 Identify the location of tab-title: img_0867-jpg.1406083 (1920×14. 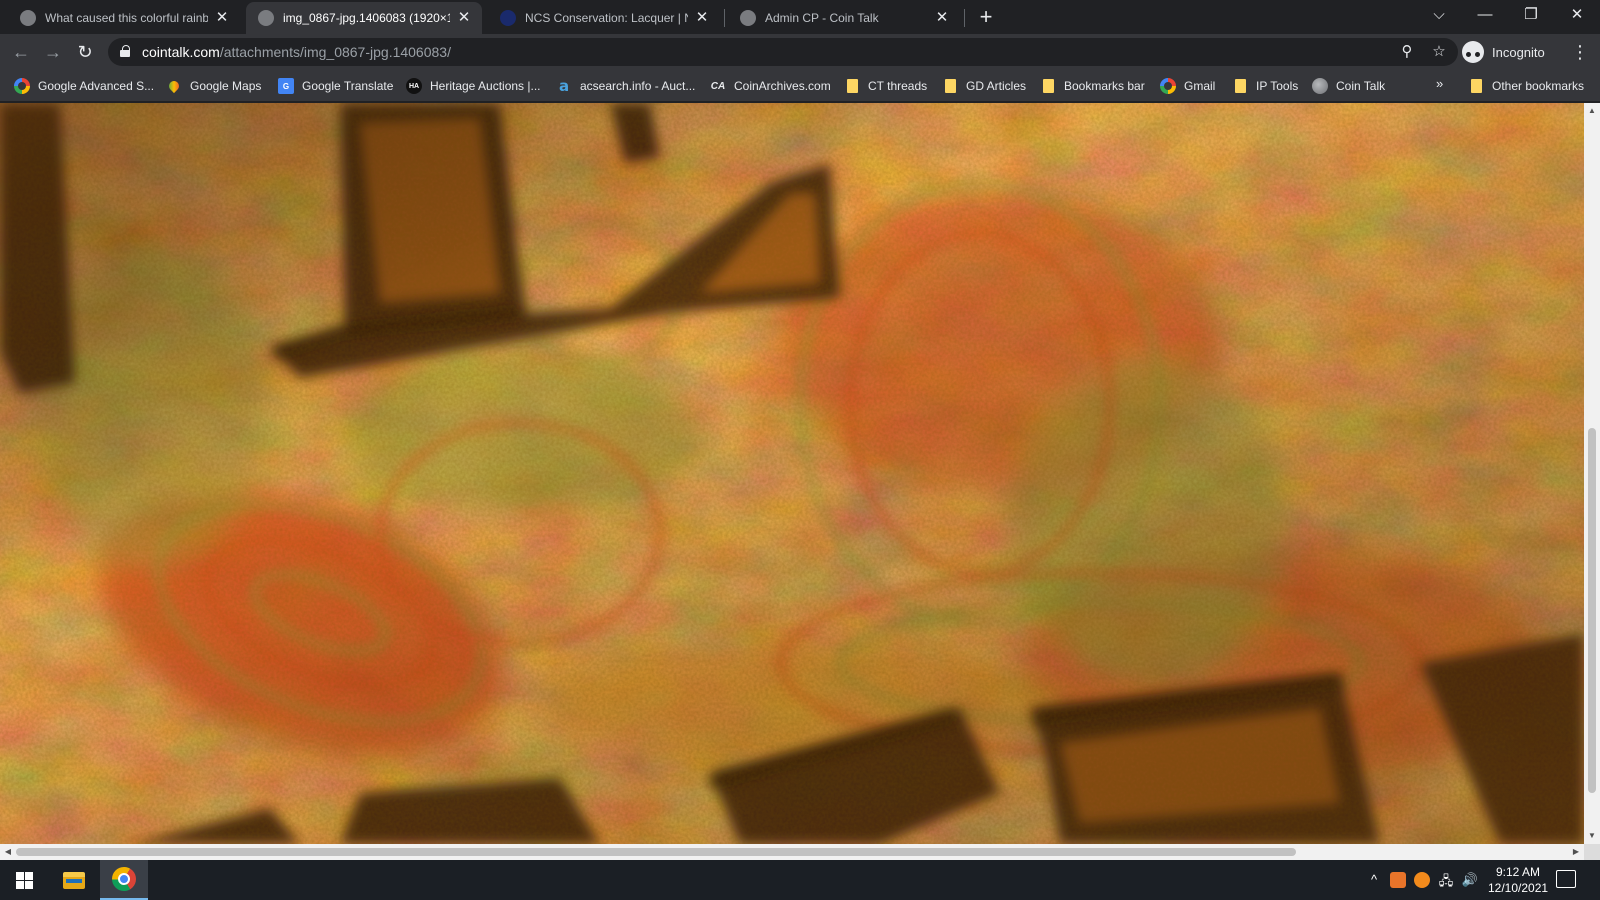
(366, 18).